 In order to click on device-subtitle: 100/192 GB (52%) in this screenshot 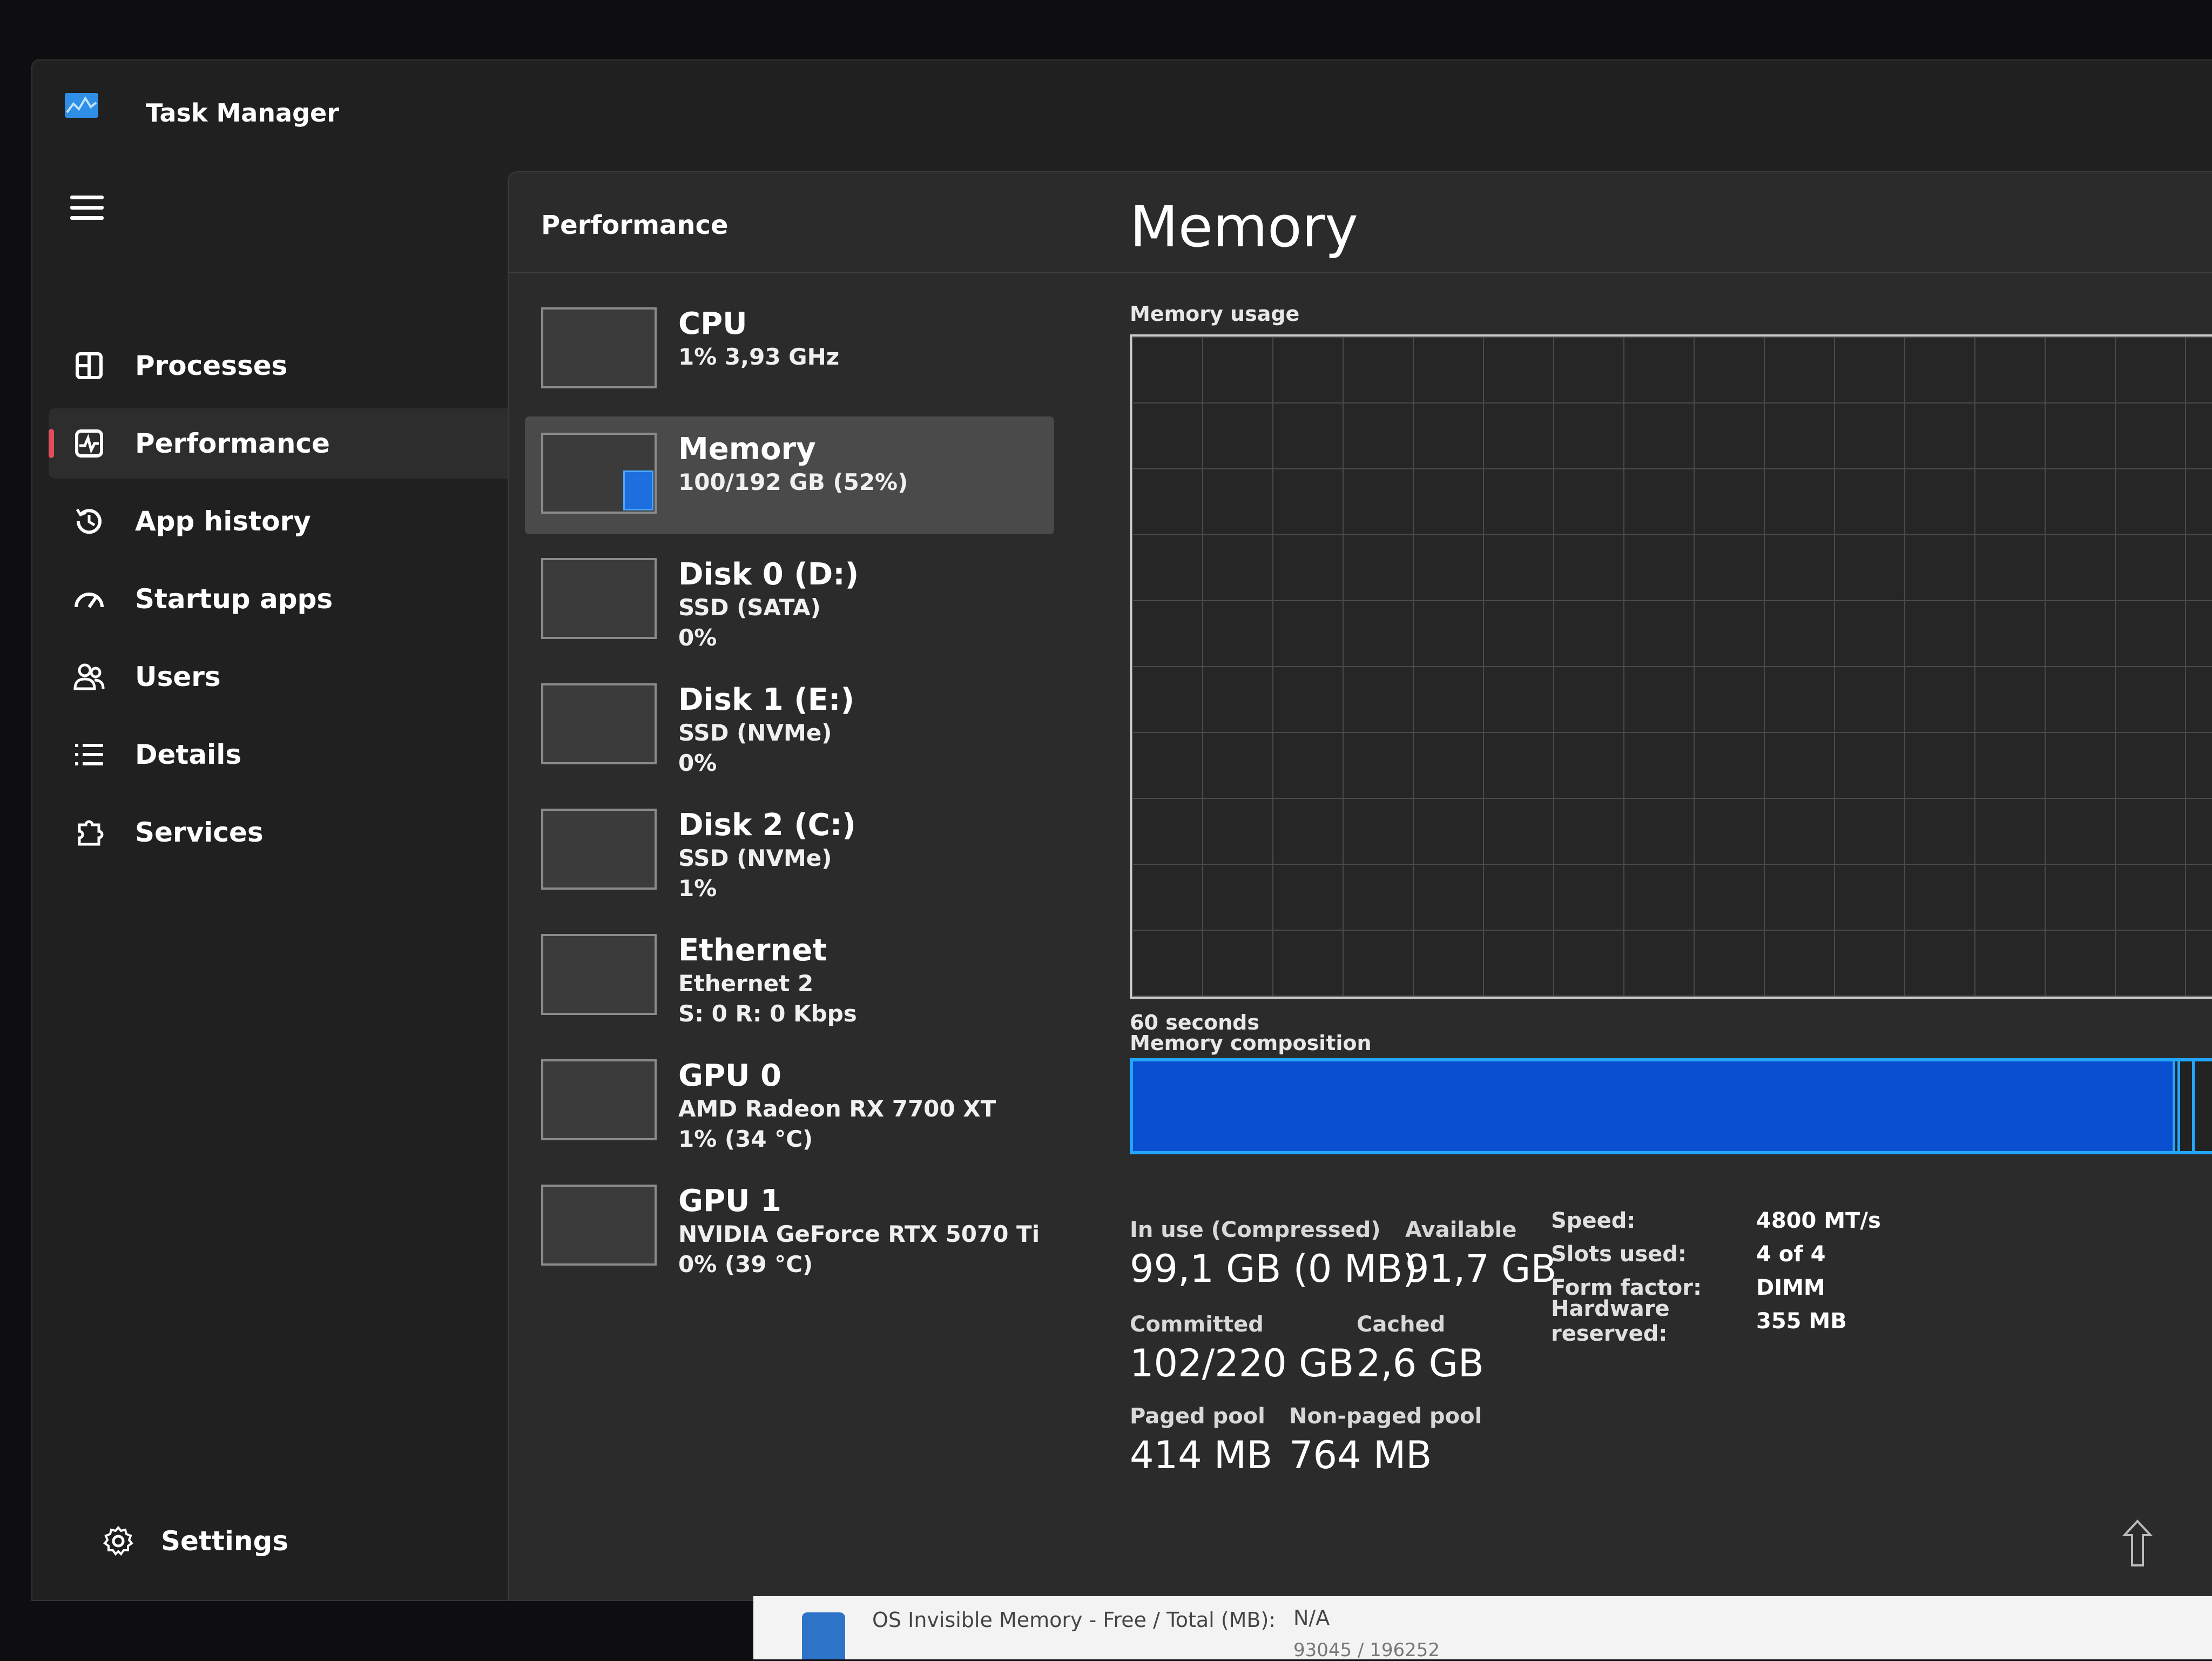, I will do `click(793, 482)`.